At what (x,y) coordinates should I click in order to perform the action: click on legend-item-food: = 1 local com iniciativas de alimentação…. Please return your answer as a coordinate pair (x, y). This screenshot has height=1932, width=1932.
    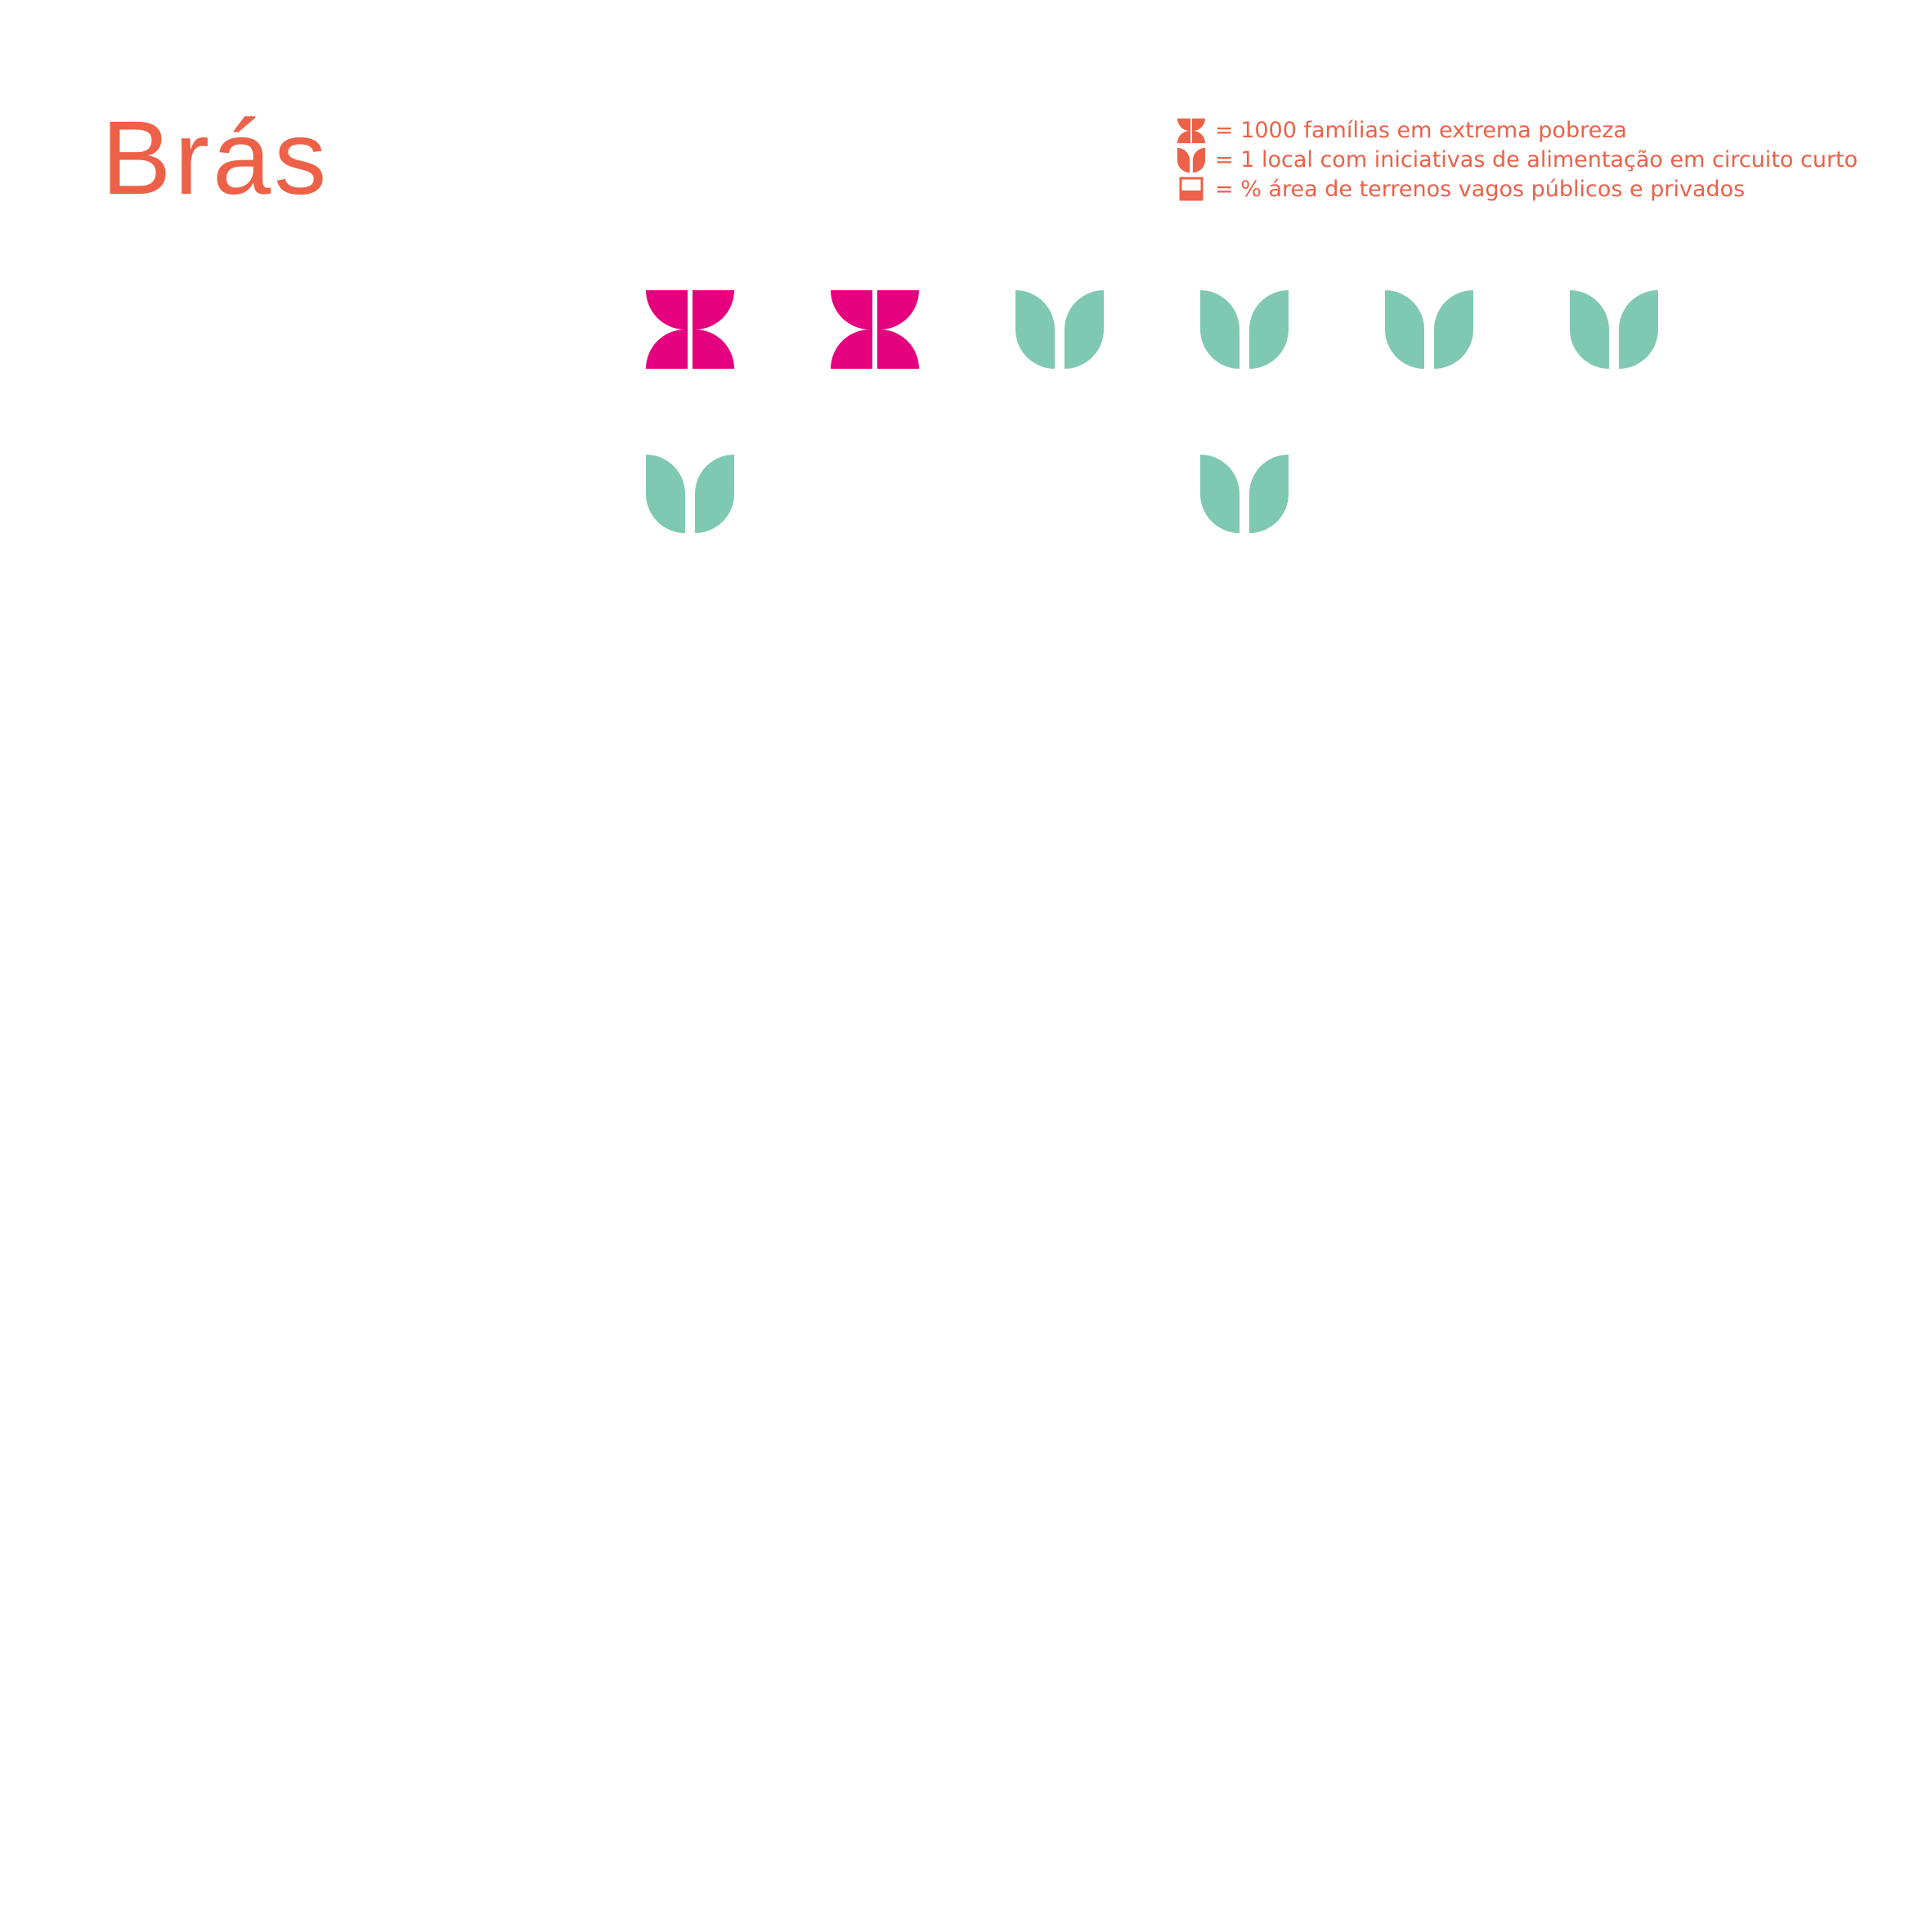
    Looking at the image, I should click on (1517, 160).